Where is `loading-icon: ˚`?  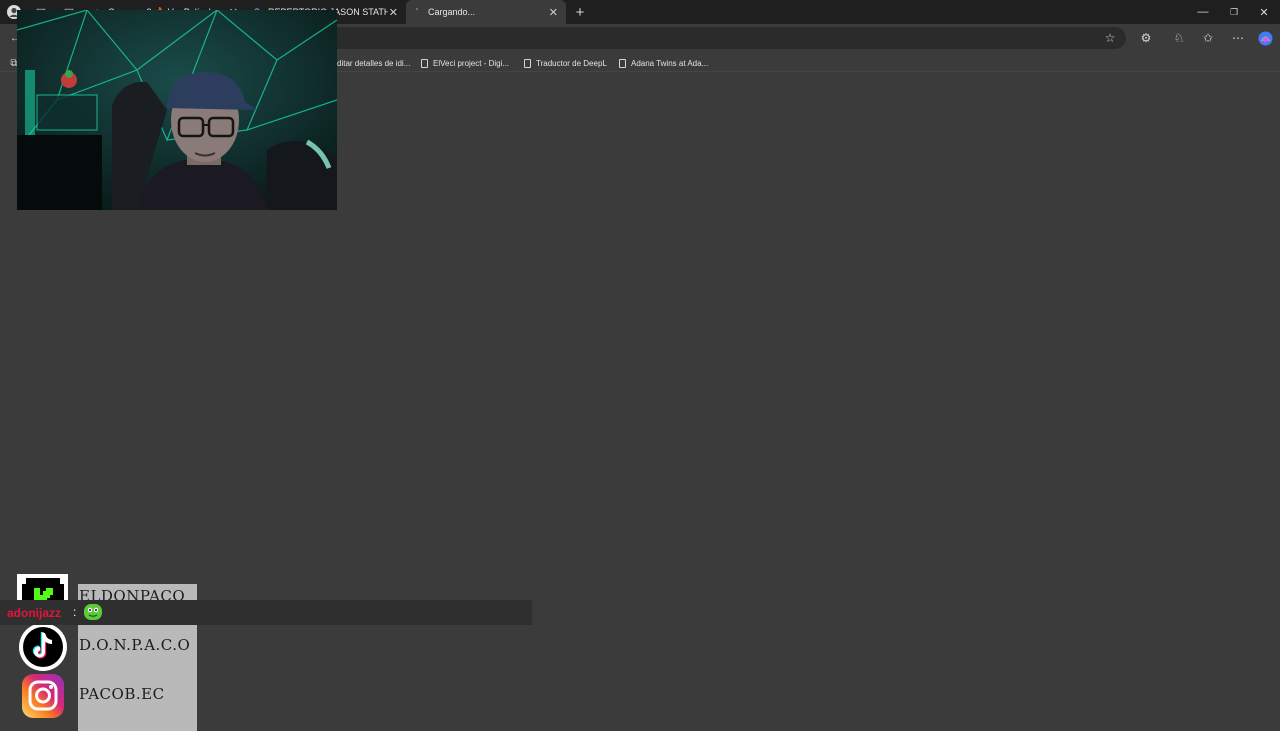 loading-icon: ˚ is located at coordinates (417, 12).